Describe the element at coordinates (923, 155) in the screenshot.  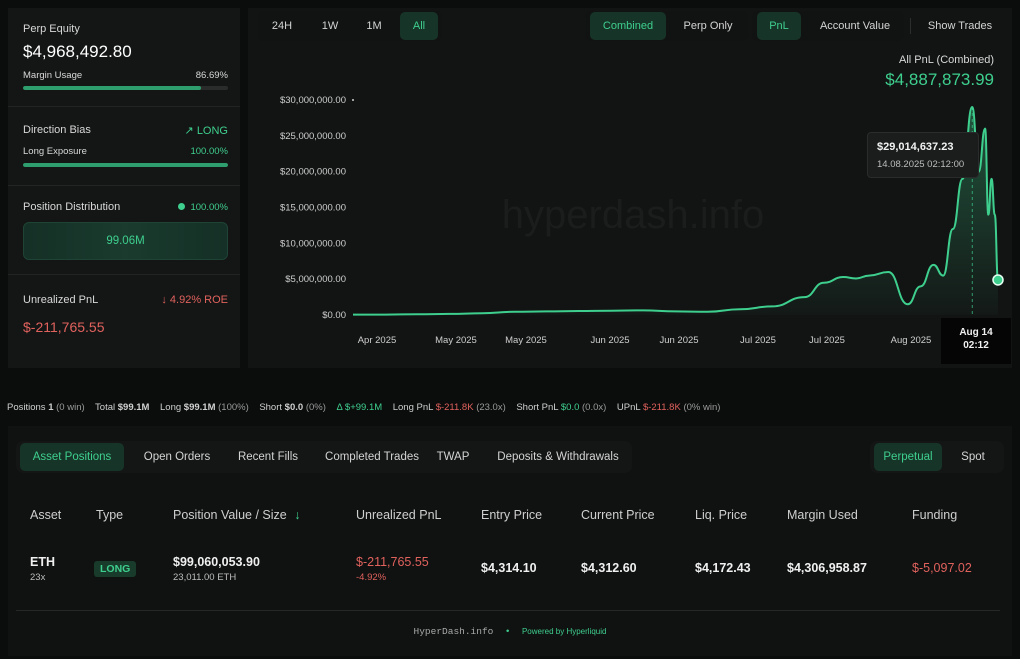
I see `chart-tooltip: $29,014,637.23 14.08.2025 02:12:00` at that location.